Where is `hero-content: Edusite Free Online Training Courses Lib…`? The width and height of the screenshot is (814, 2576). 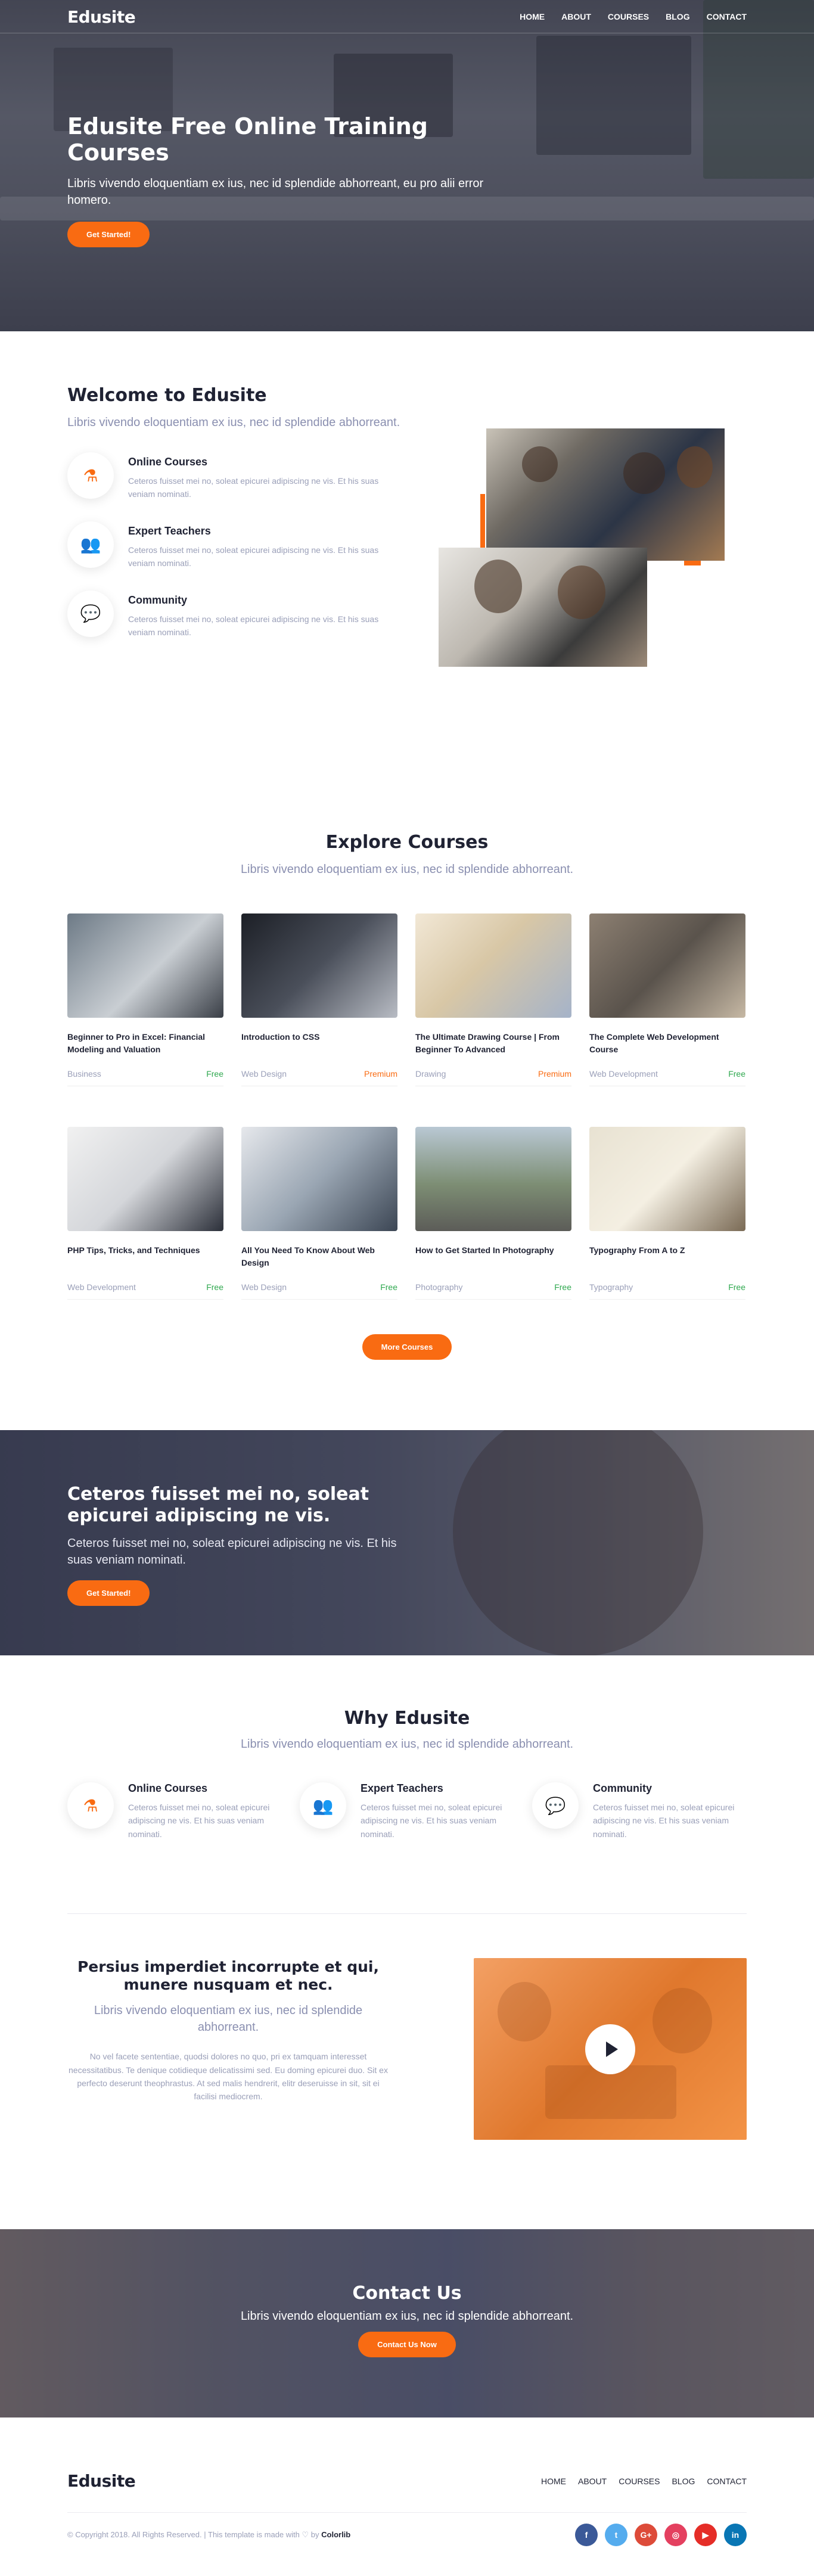 hero-content: Edusite Free Online Training Courses Lib… is located at coordinates (293, 180).